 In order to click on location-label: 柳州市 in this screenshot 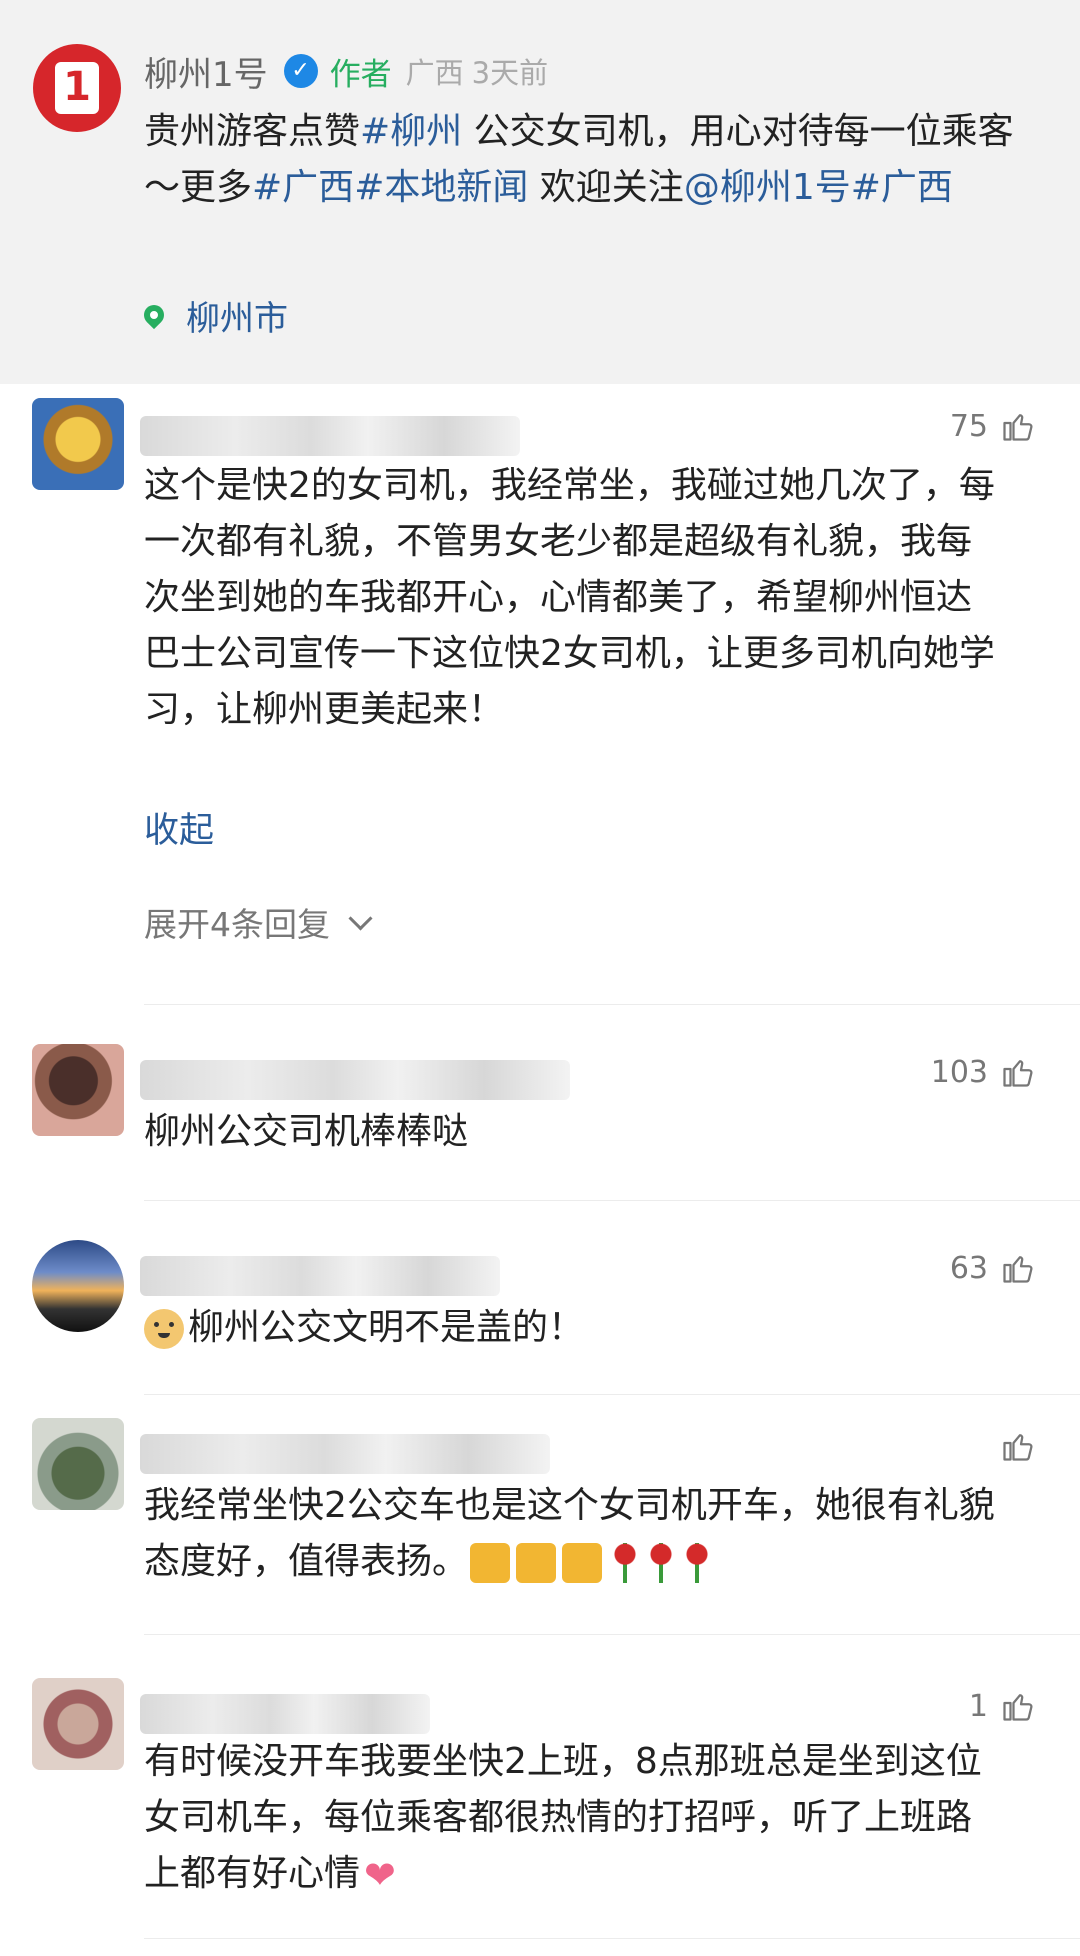, I will do `click(237, 318)`.